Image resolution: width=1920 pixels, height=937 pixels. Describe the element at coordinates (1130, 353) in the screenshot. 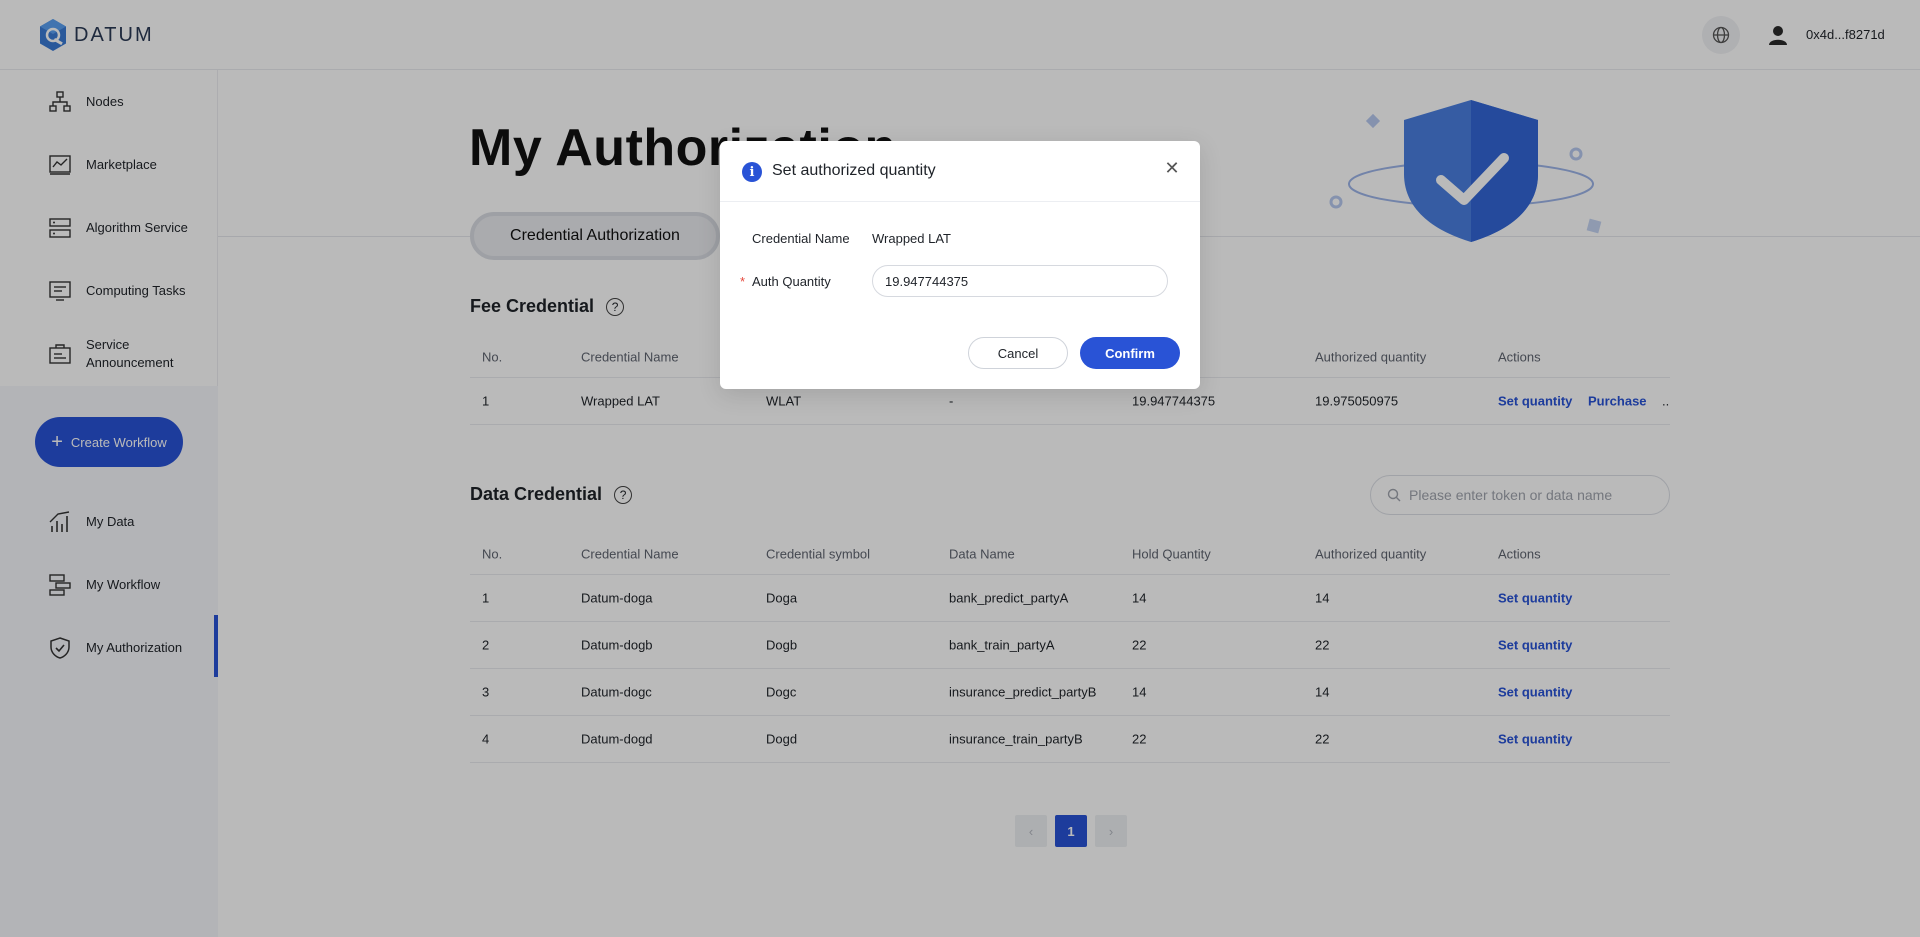

I see `confirm-button: Confirm` at that location.